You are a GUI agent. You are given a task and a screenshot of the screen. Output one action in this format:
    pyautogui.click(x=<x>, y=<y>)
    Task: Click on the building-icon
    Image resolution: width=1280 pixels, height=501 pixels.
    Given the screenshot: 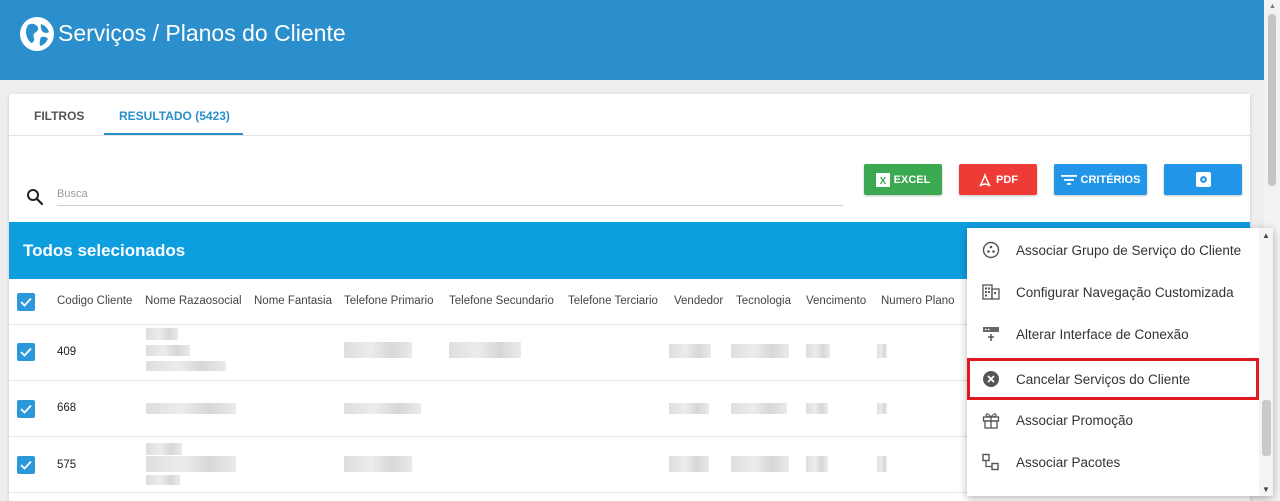 What is the action you would take?
    pyautogui.click(x=991, y=292)
    